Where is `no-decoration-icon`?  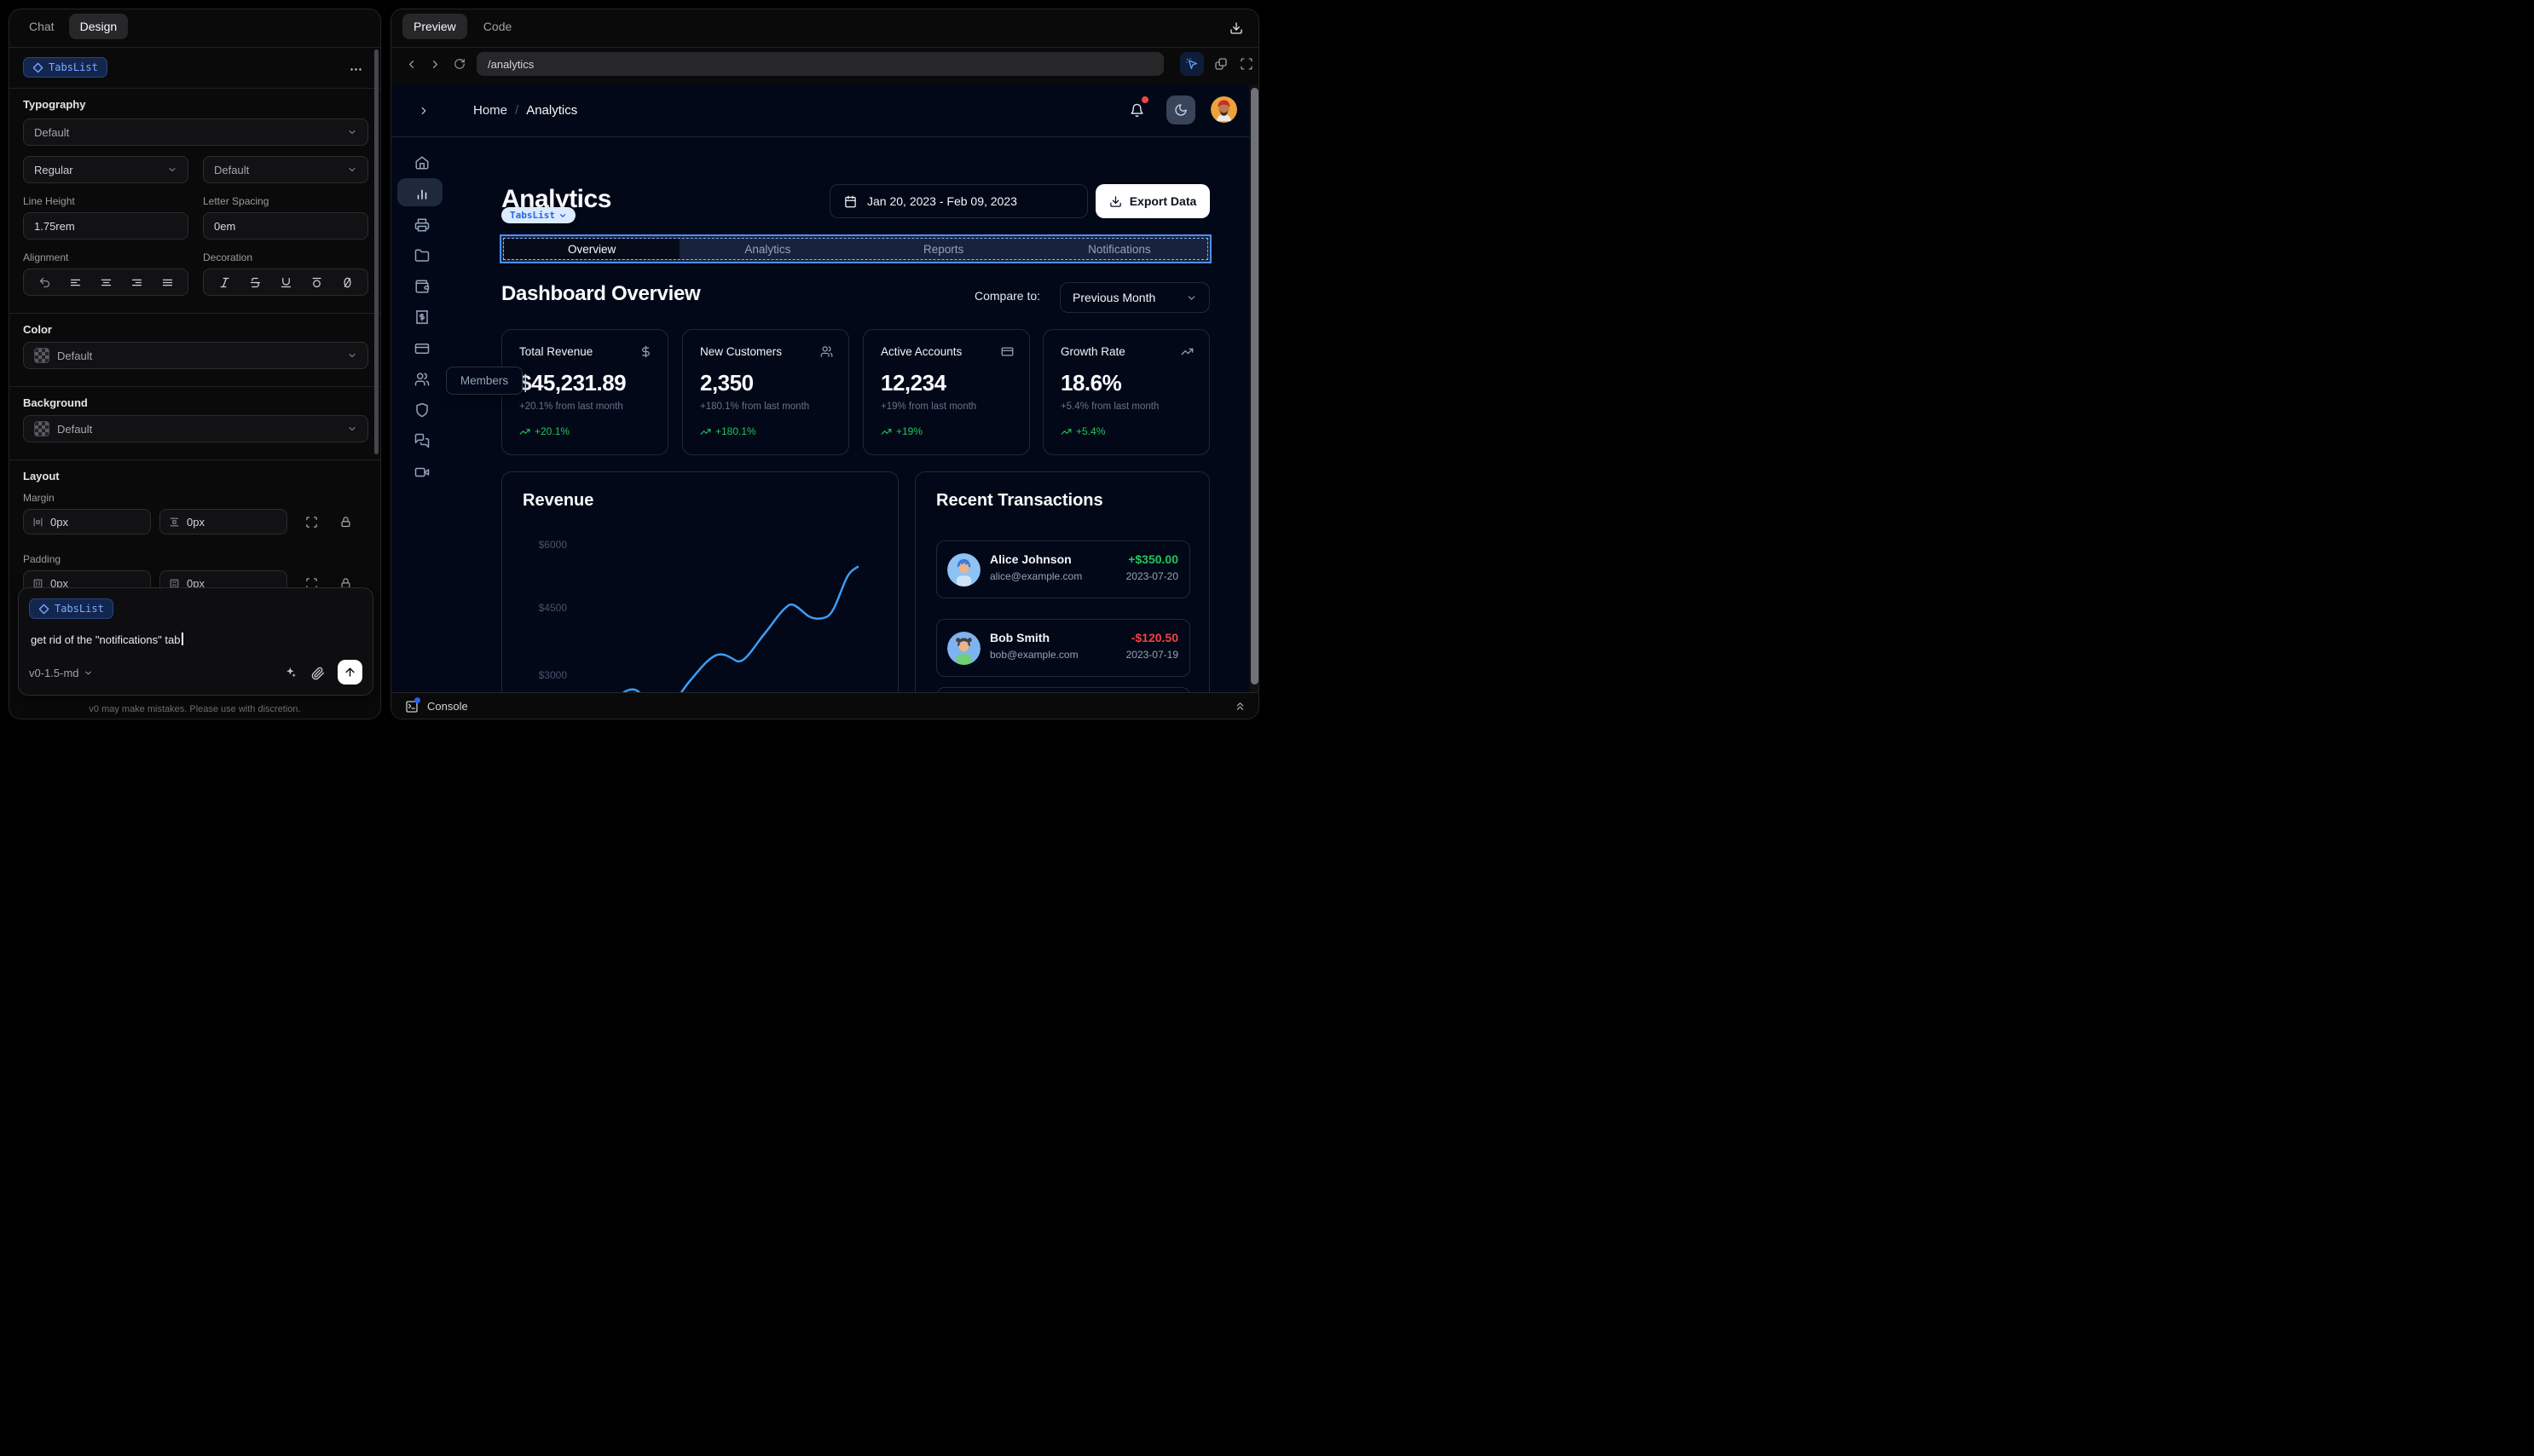
no-decoration-icon is located at coordinates (347, 282).